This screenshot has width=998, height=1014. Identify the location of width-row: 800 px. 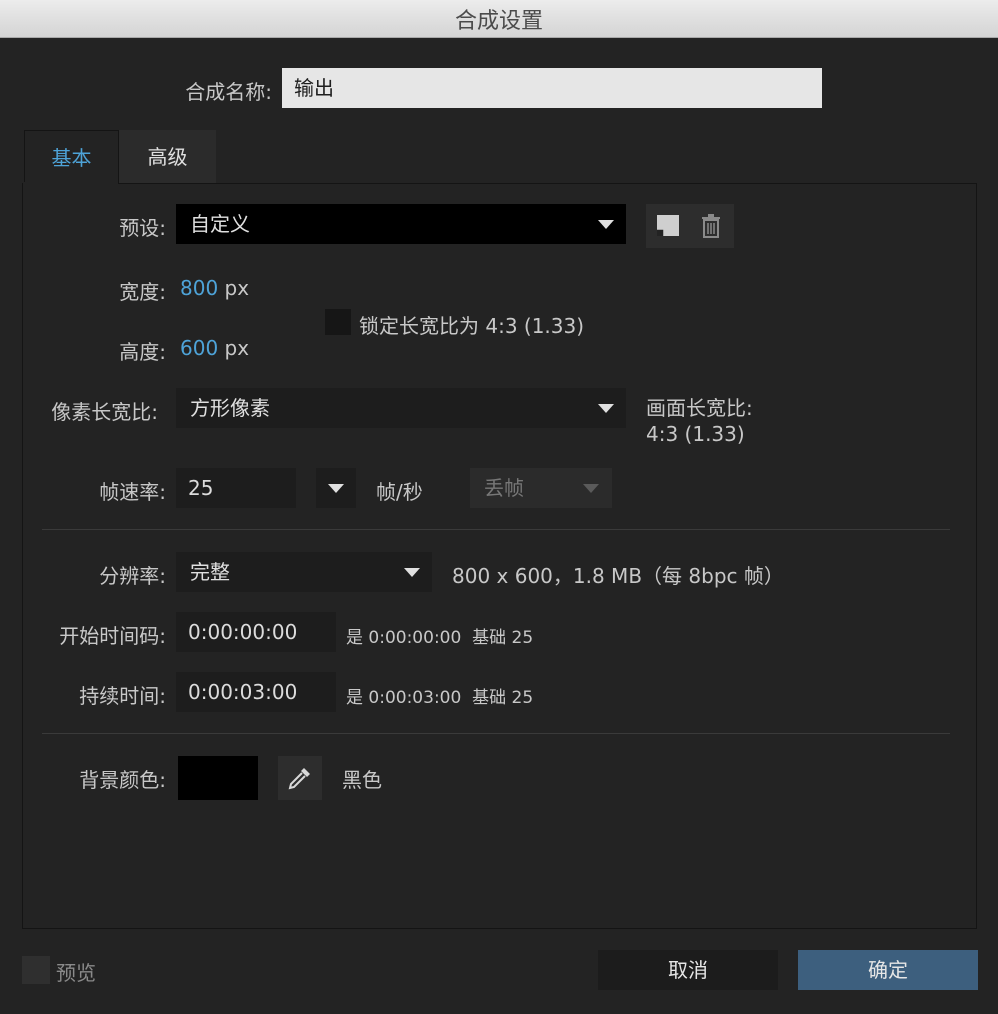
(214, 288).